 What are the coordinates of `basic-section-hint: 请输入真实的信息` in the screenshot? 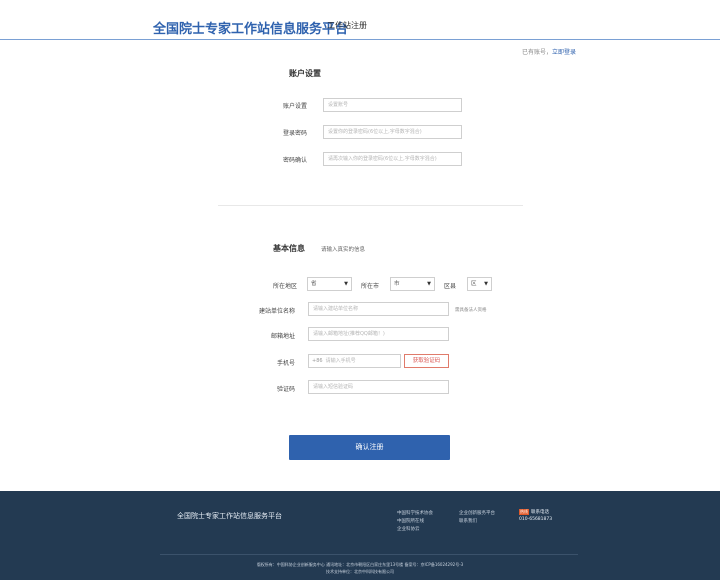 It's located at (343, 250).